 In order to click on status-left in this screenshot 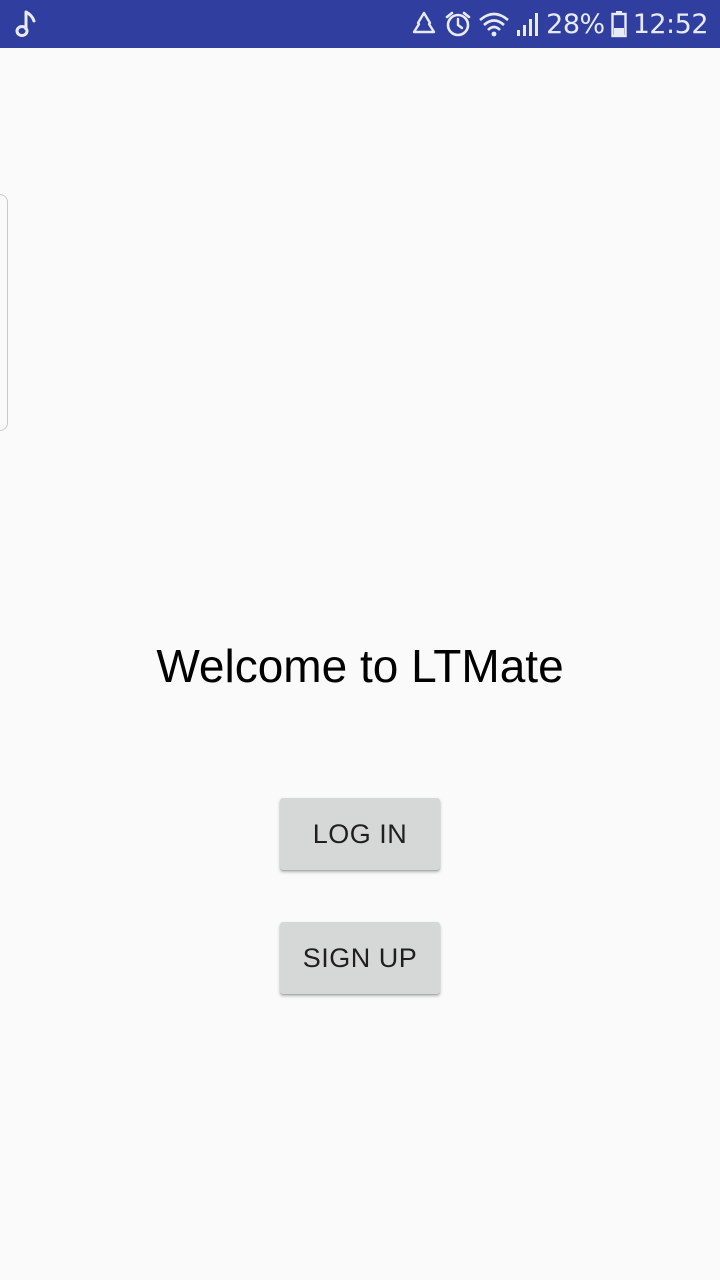, I will do `click(27, 24)`.